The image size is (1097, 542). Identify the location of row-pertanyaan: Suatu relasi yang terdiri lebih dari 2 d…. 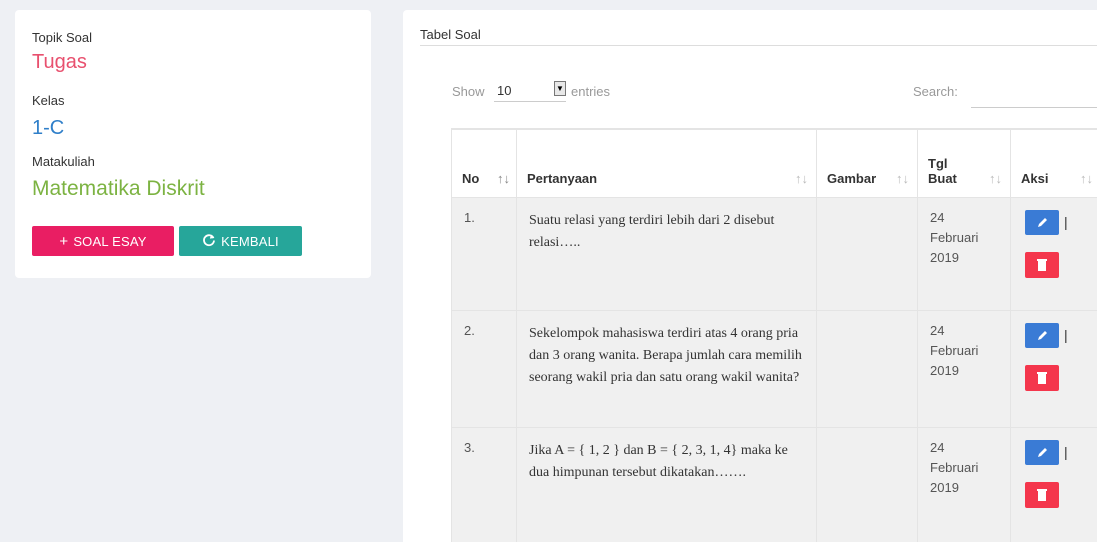
(666, 253).